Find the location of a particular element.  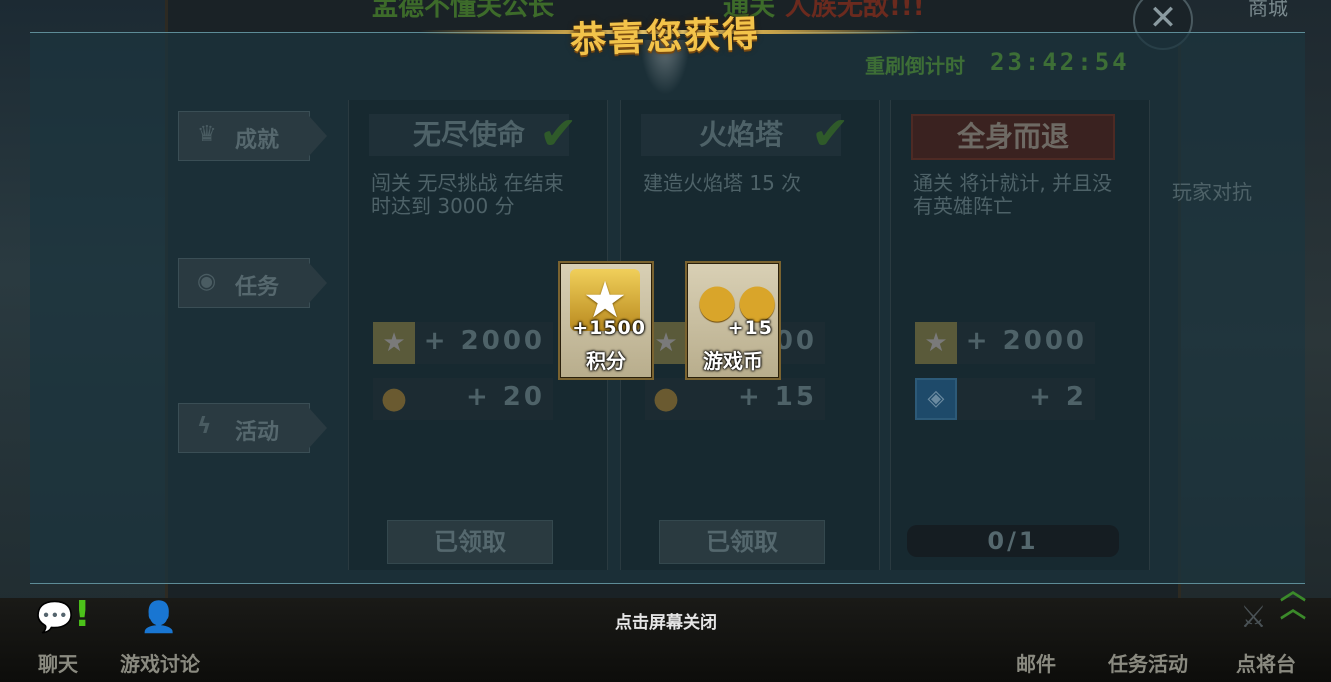

quest-description: 闯关 无尽挑战 在结束时达到 3000 分 is located at coordinates (467, 194).